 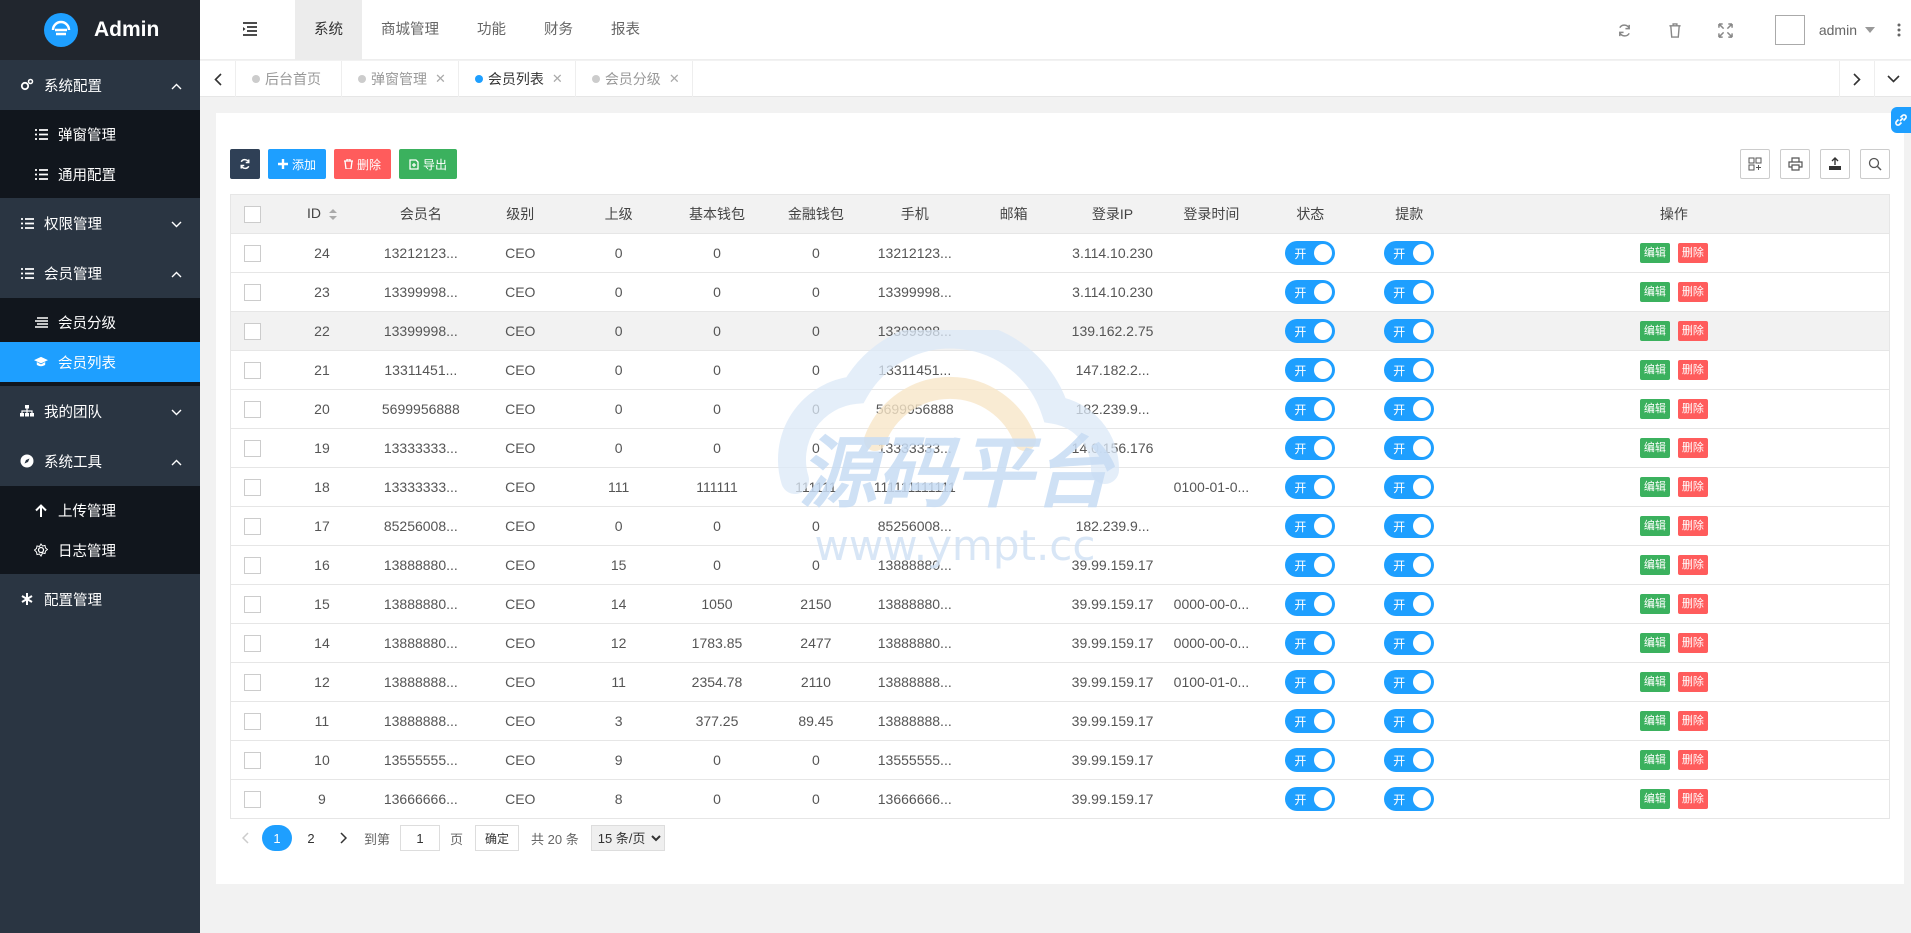 I want to click on sidebar-item-0-0: 弹窗管理, so click(x=100, y=134).